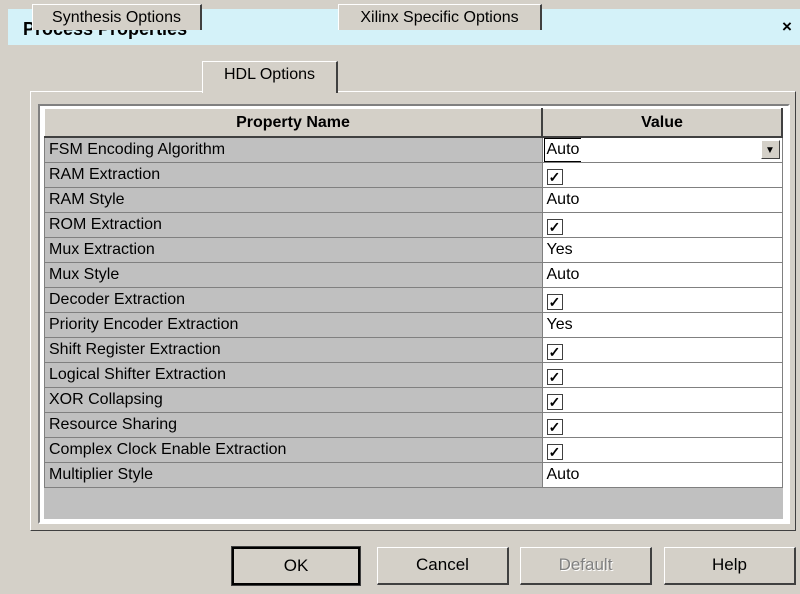 The image size is (800, 594). I want to click on tab-synthesis-options: Synthesis Options, so click(117, 17).